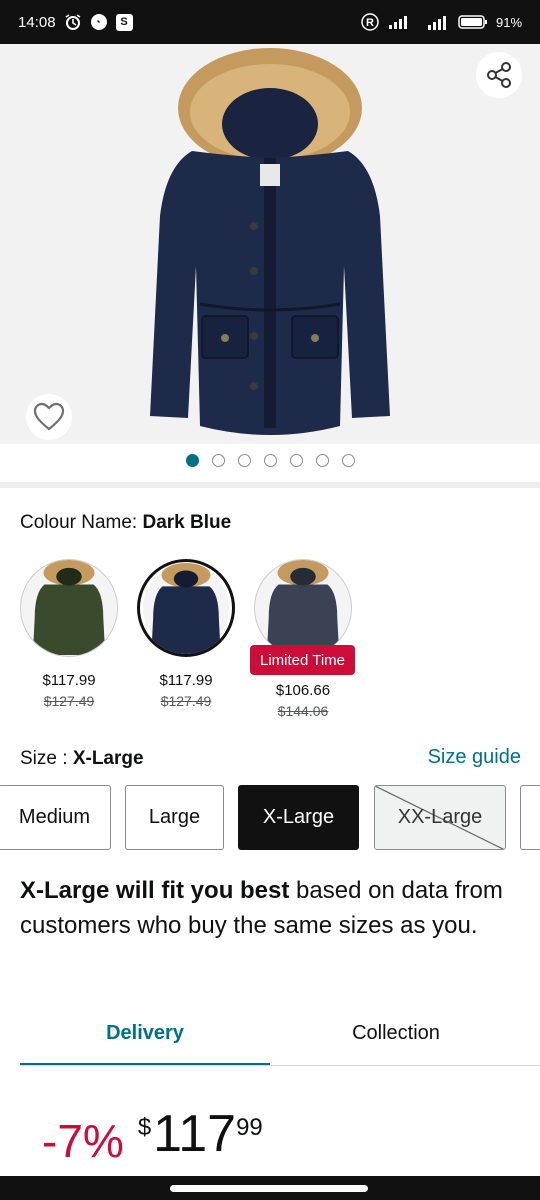 The image size is (540, 1200). I want to click on messenger-icon, so click(99, 22).